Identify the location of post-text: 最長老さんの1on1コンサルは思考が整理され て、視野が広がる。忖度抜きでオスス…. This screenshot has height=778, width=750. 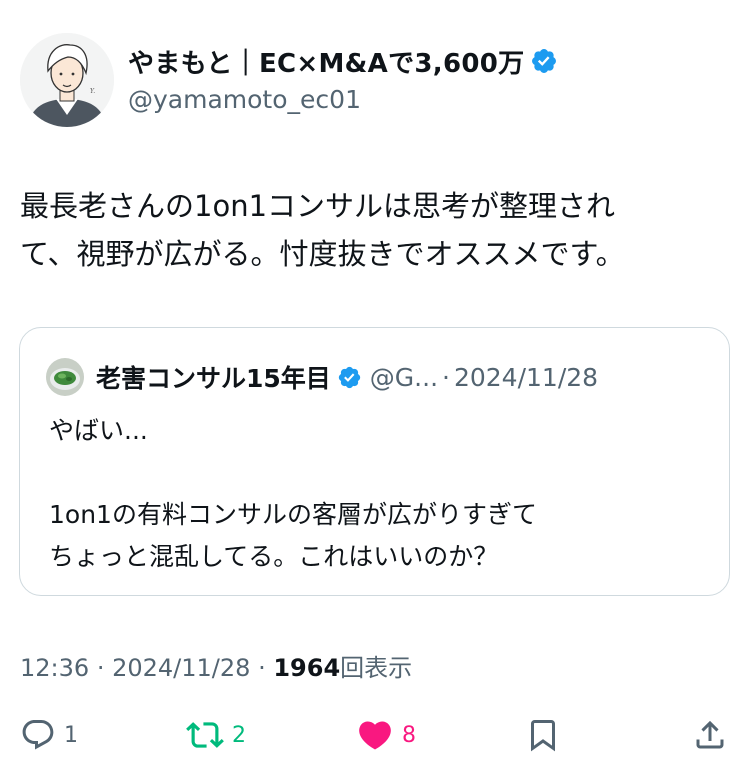
(322, 230).